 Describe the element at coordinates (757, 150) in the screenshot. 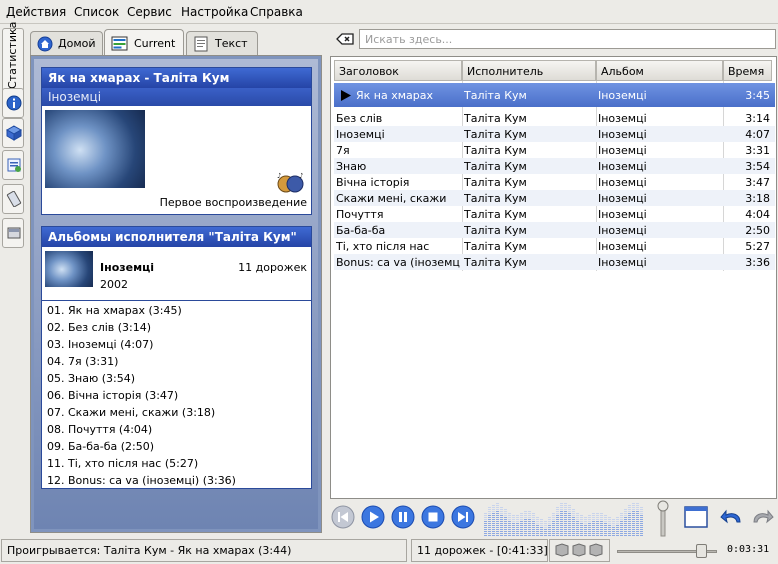

I see `row-time: 3:31` at that location.